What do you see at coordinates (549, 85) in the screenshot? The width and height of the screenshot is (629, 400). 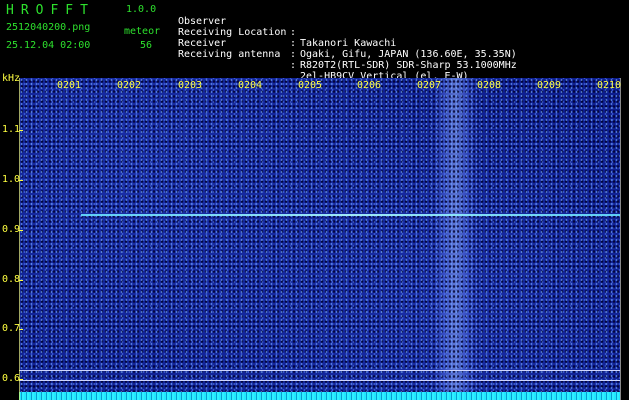 I see `x-tick-label: 0209` at bounding box center [549, 85].